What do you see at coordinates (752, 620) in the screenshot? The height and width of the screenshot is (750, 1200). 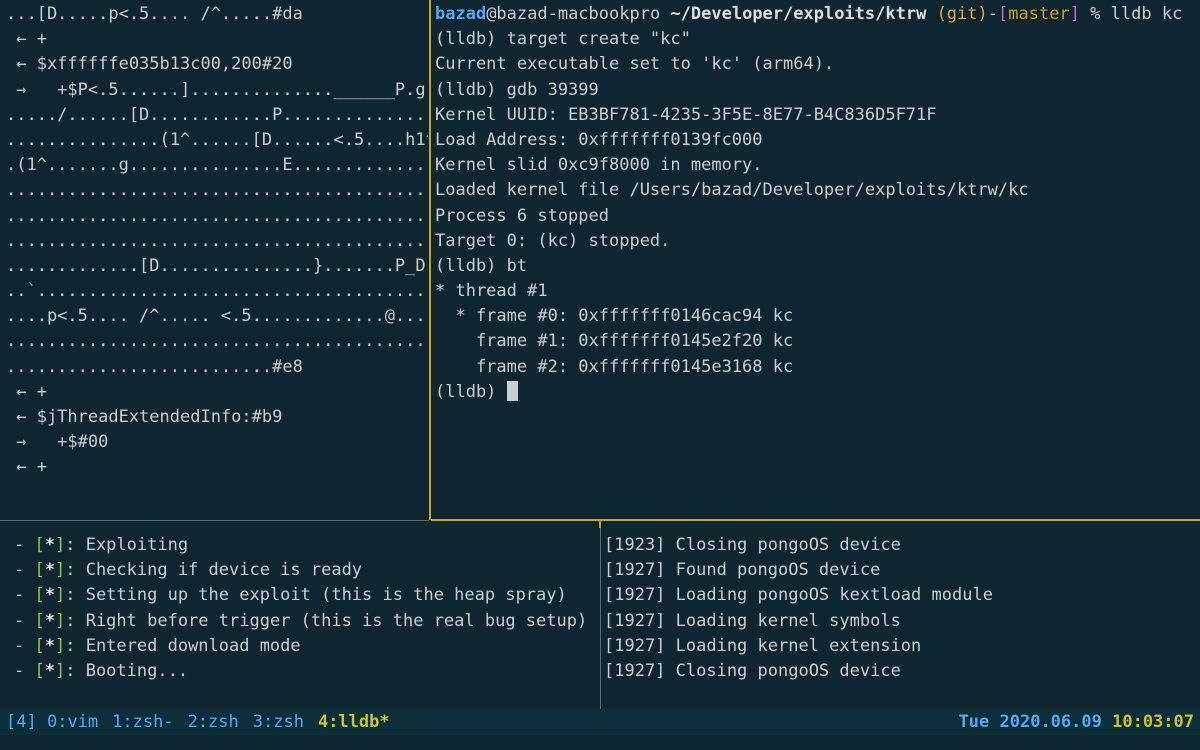 I see `log-line: [1927] Loading kernel symbols` at bounding box center [752, 620].